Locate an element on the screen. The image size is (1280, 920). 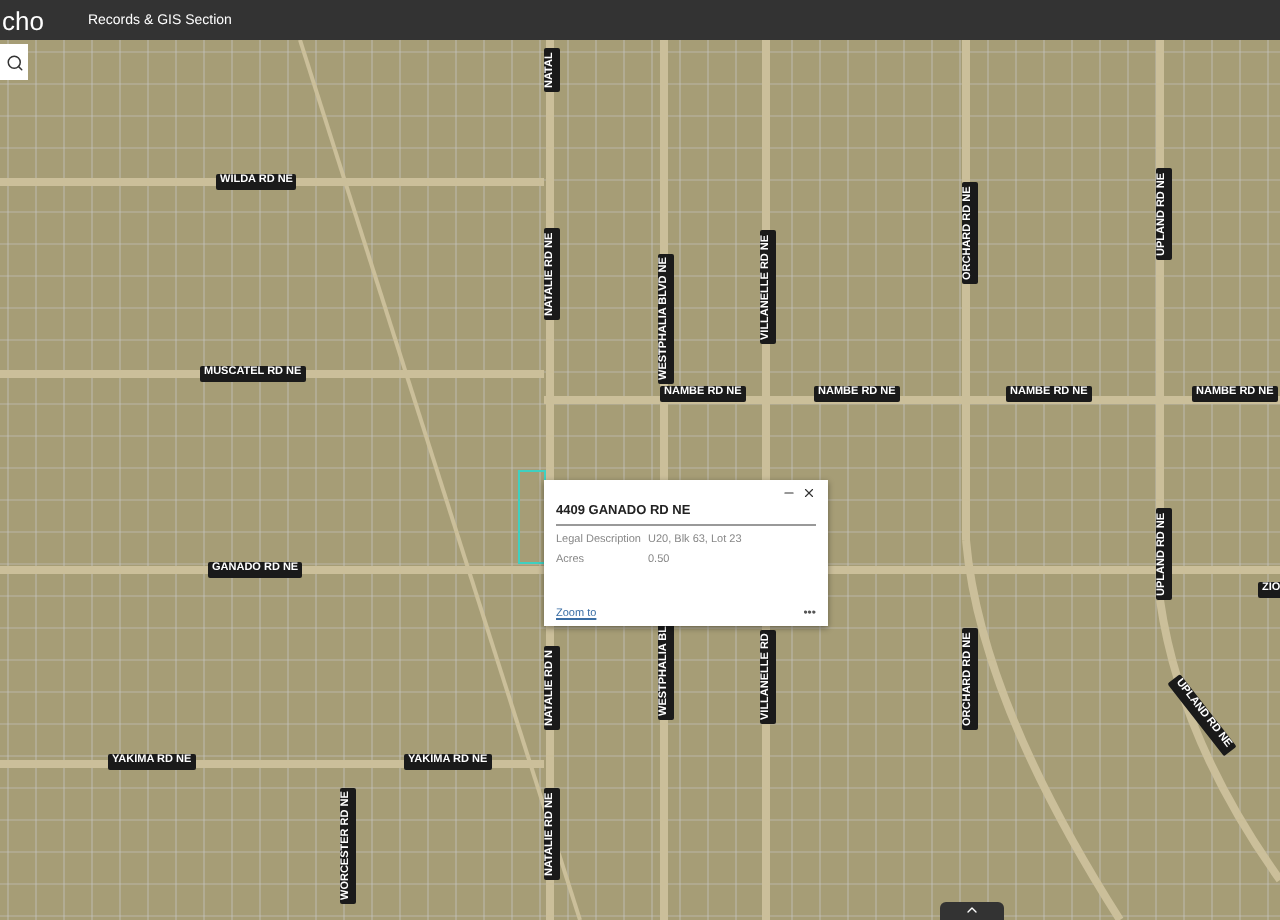
app-logo-text: cho is located at coordinates (23, 20).